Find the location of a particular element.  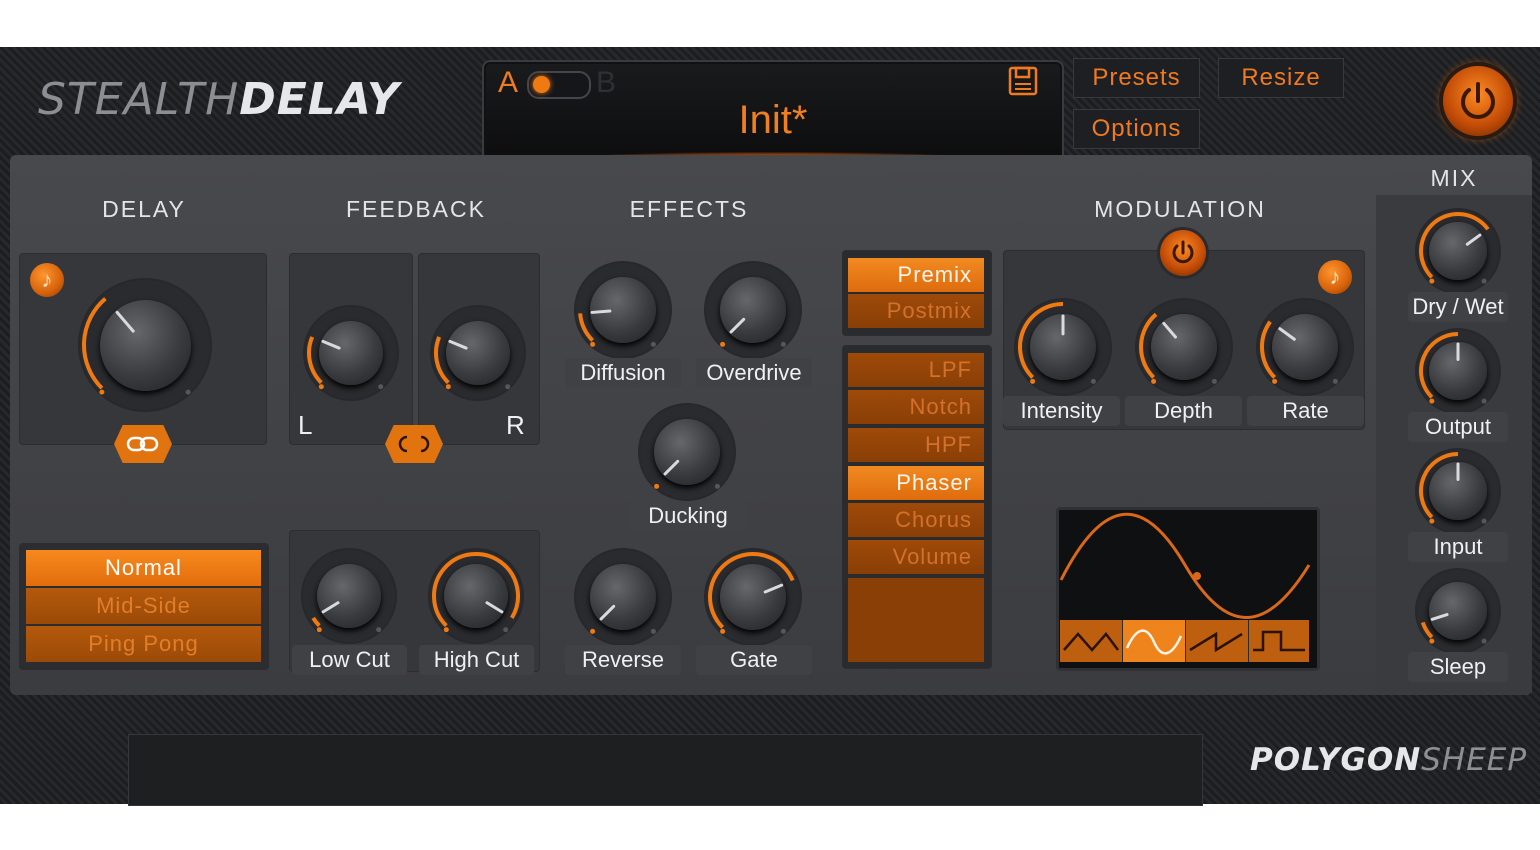

ducking-label: Ducking is located at coordinates (688, 516).